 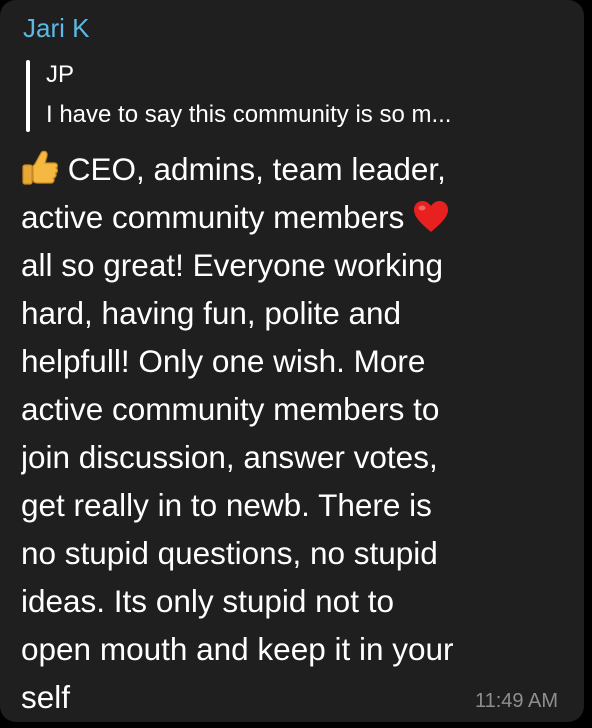 I want to click on red-heart-icon, so click(x=431, y=220).